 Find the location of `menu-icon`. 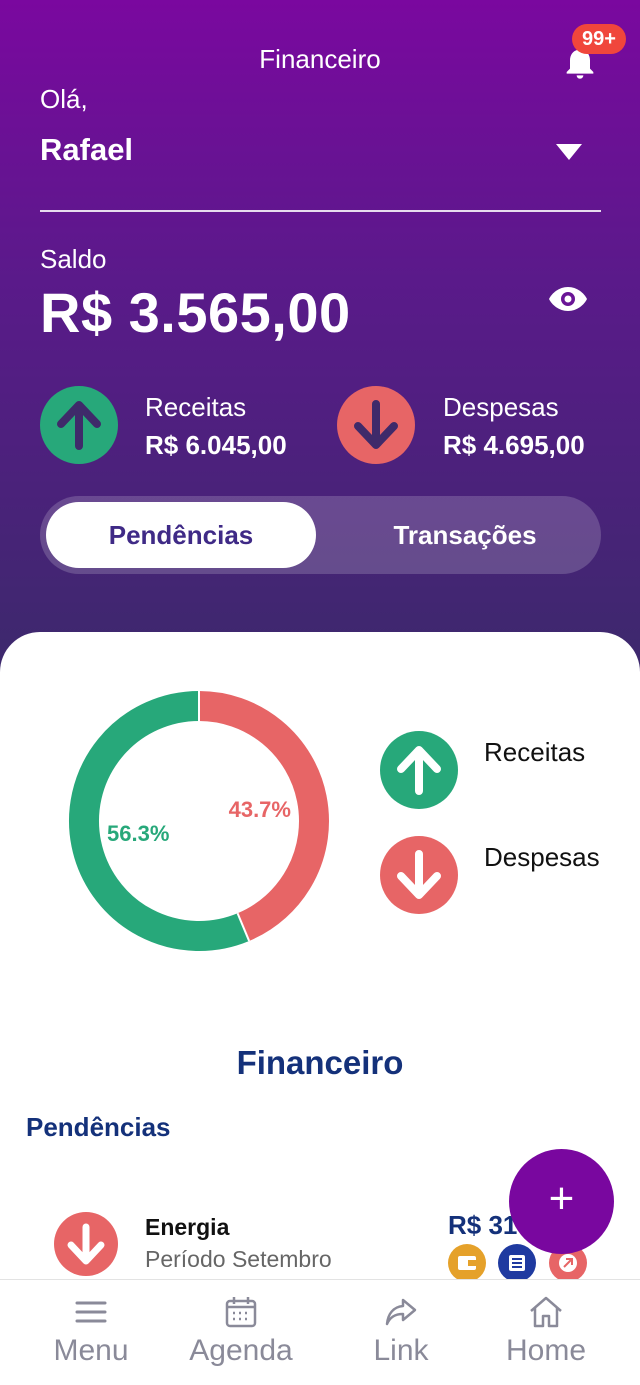

menu-icon is located at coordinates (91, 1312).